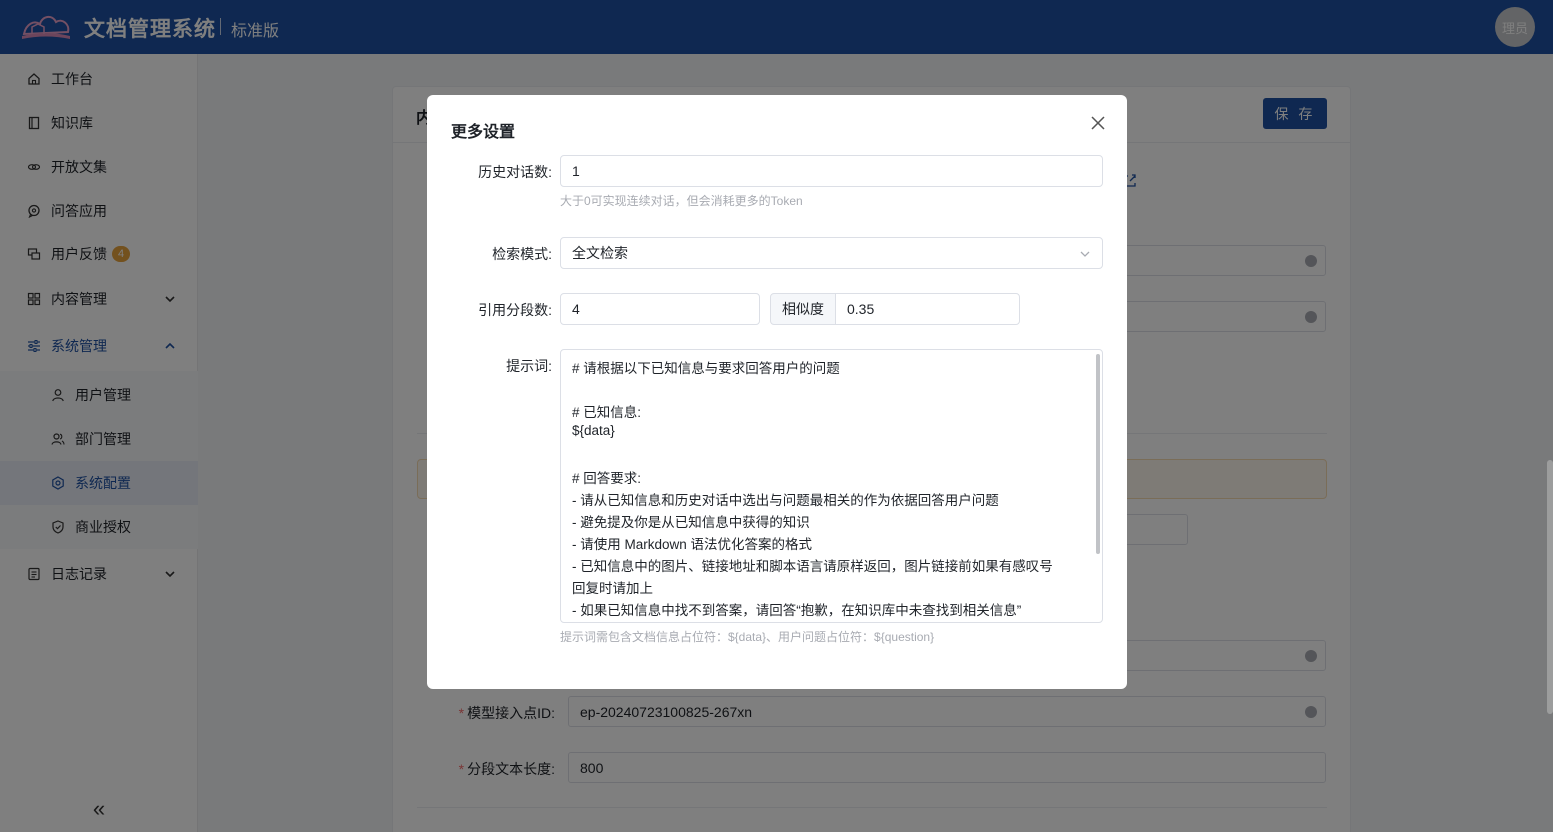 The height and width of the screenshot is (832, 1553). What do you see at coordinates (607, 478) in the screenshot?
I see `prompt-line: # 回答要求:` at bounding box center [607, 478].